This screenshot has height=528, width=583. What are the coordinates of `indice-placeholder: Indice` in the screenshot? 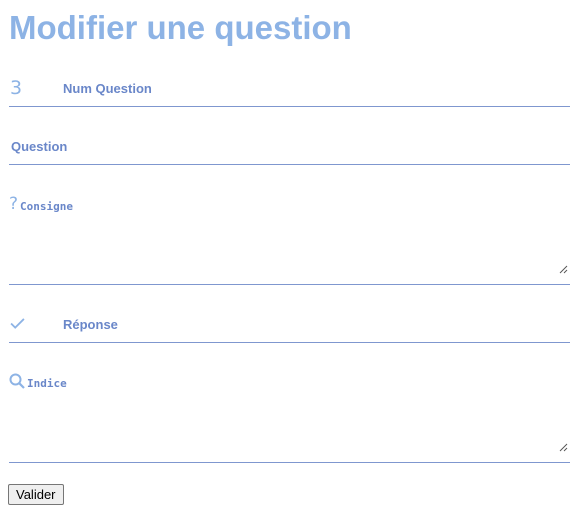 It's located at (47, 383).